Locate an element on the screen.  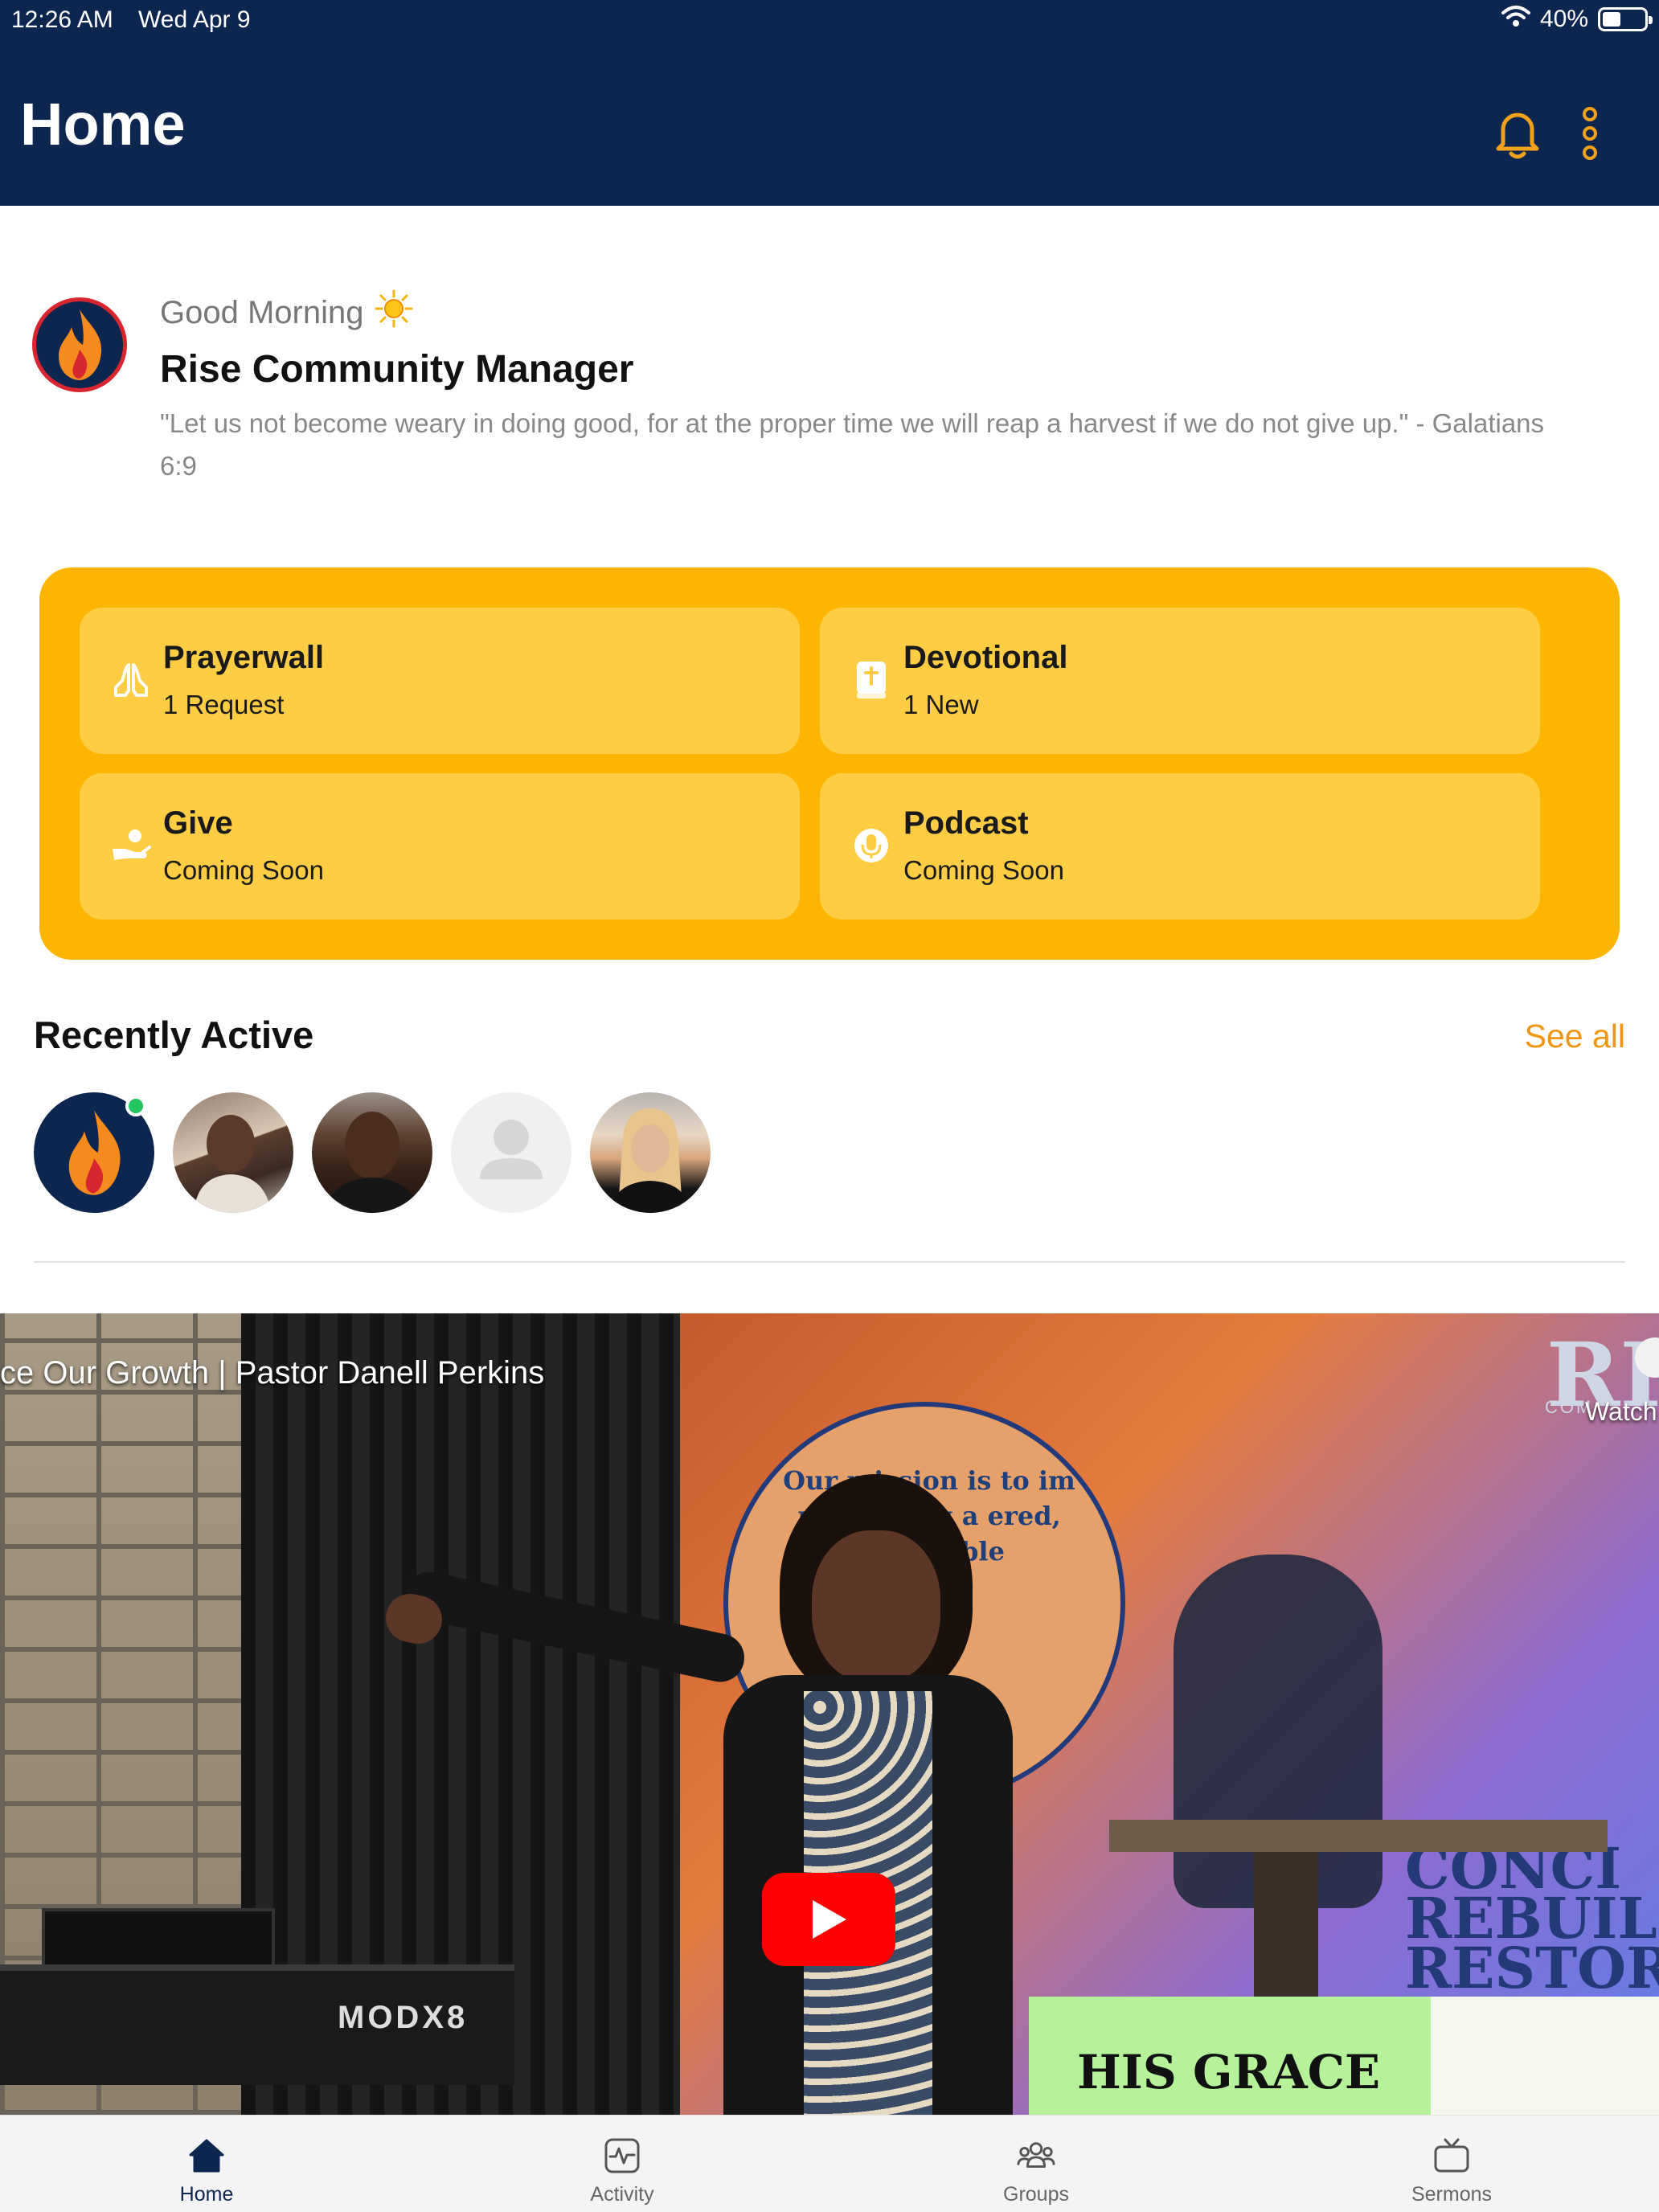
recently-active-heading: Recently Active is located at coordinates (174, 1035).